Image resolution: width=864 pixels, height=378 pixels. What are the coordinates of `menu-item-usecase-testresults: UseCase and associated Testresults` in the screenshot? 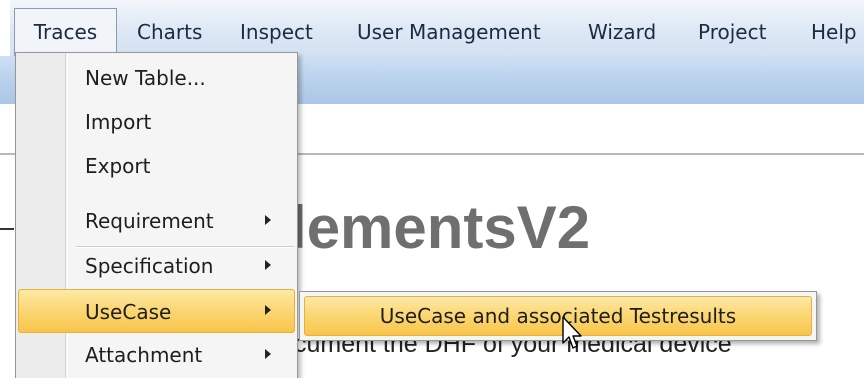 It's located at (558, 316).